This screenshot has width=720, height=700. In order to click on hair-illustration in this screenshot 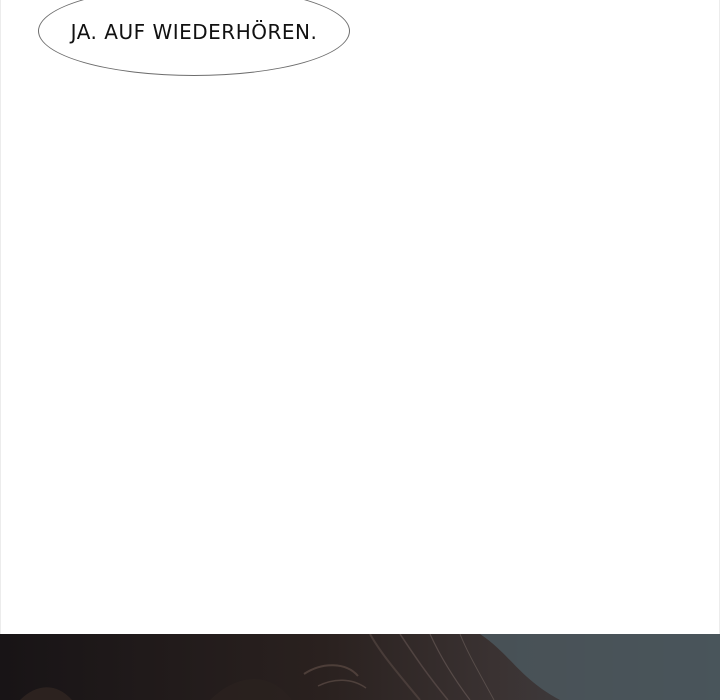, I will do `click(360, 667)`.